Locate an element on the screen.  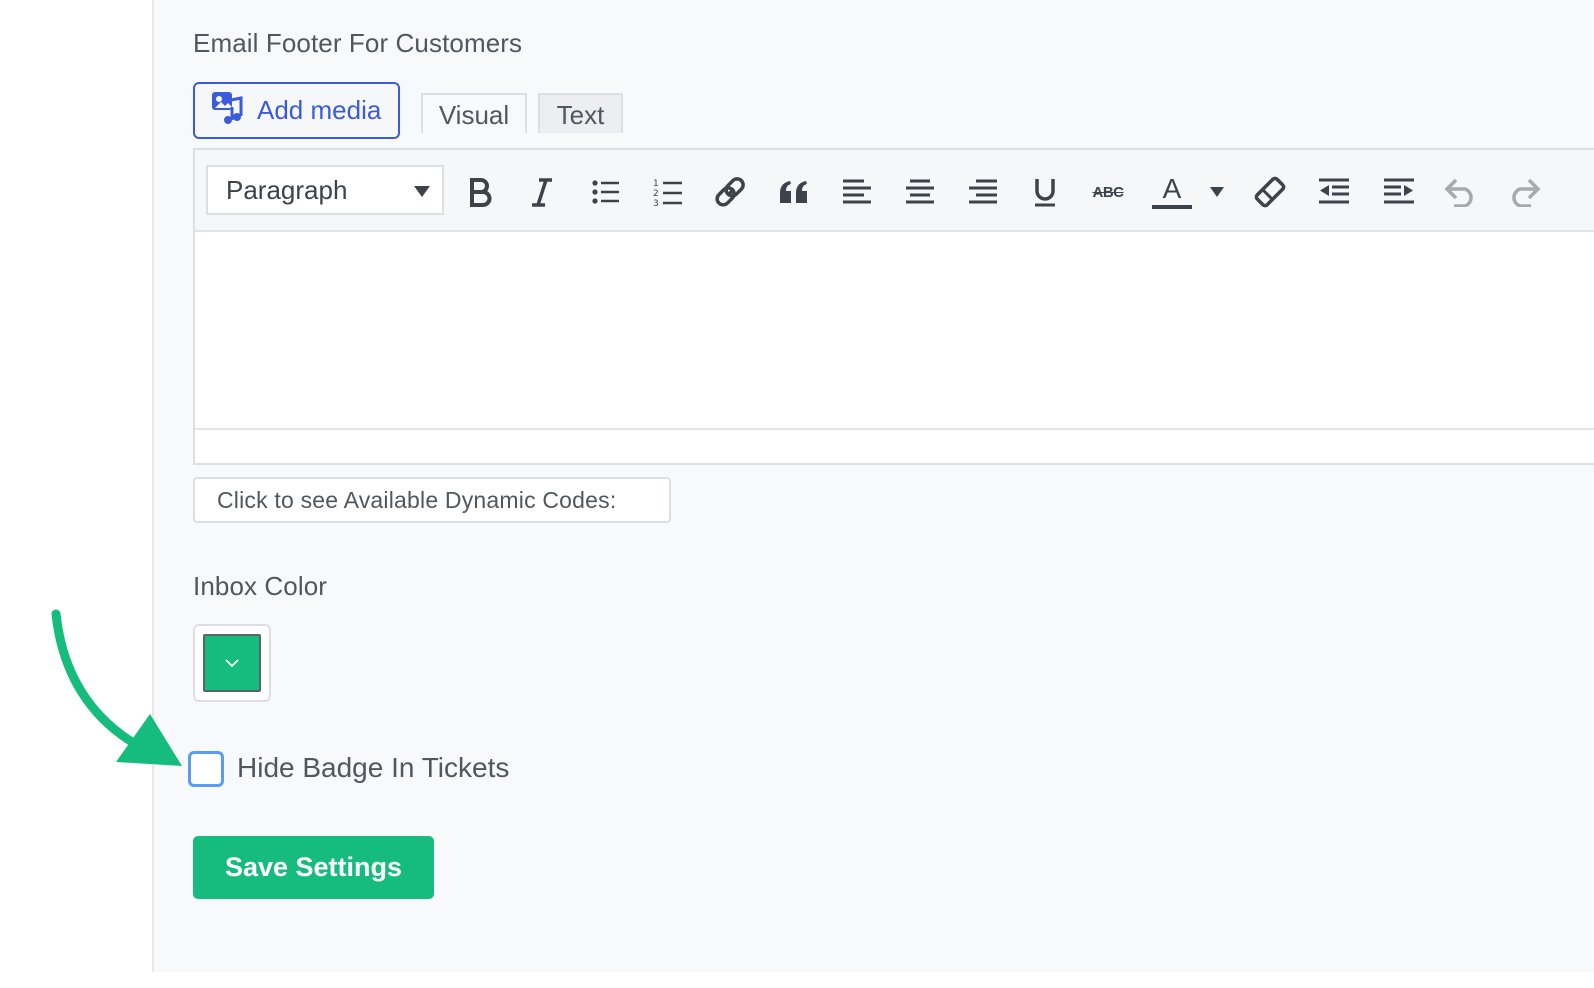
strikethrough-icon: ABC is located at coordinates (1108, 192).